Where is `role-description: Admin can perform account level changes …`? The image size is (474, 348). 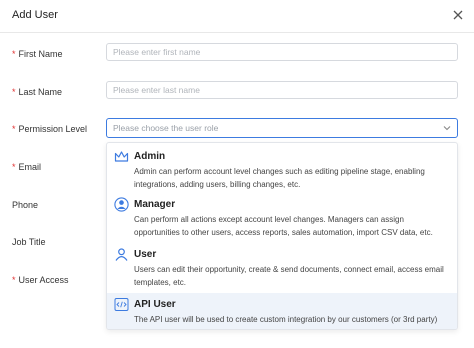
role-description: Admin can perform account level changes … is located at coordinates (279, 178).